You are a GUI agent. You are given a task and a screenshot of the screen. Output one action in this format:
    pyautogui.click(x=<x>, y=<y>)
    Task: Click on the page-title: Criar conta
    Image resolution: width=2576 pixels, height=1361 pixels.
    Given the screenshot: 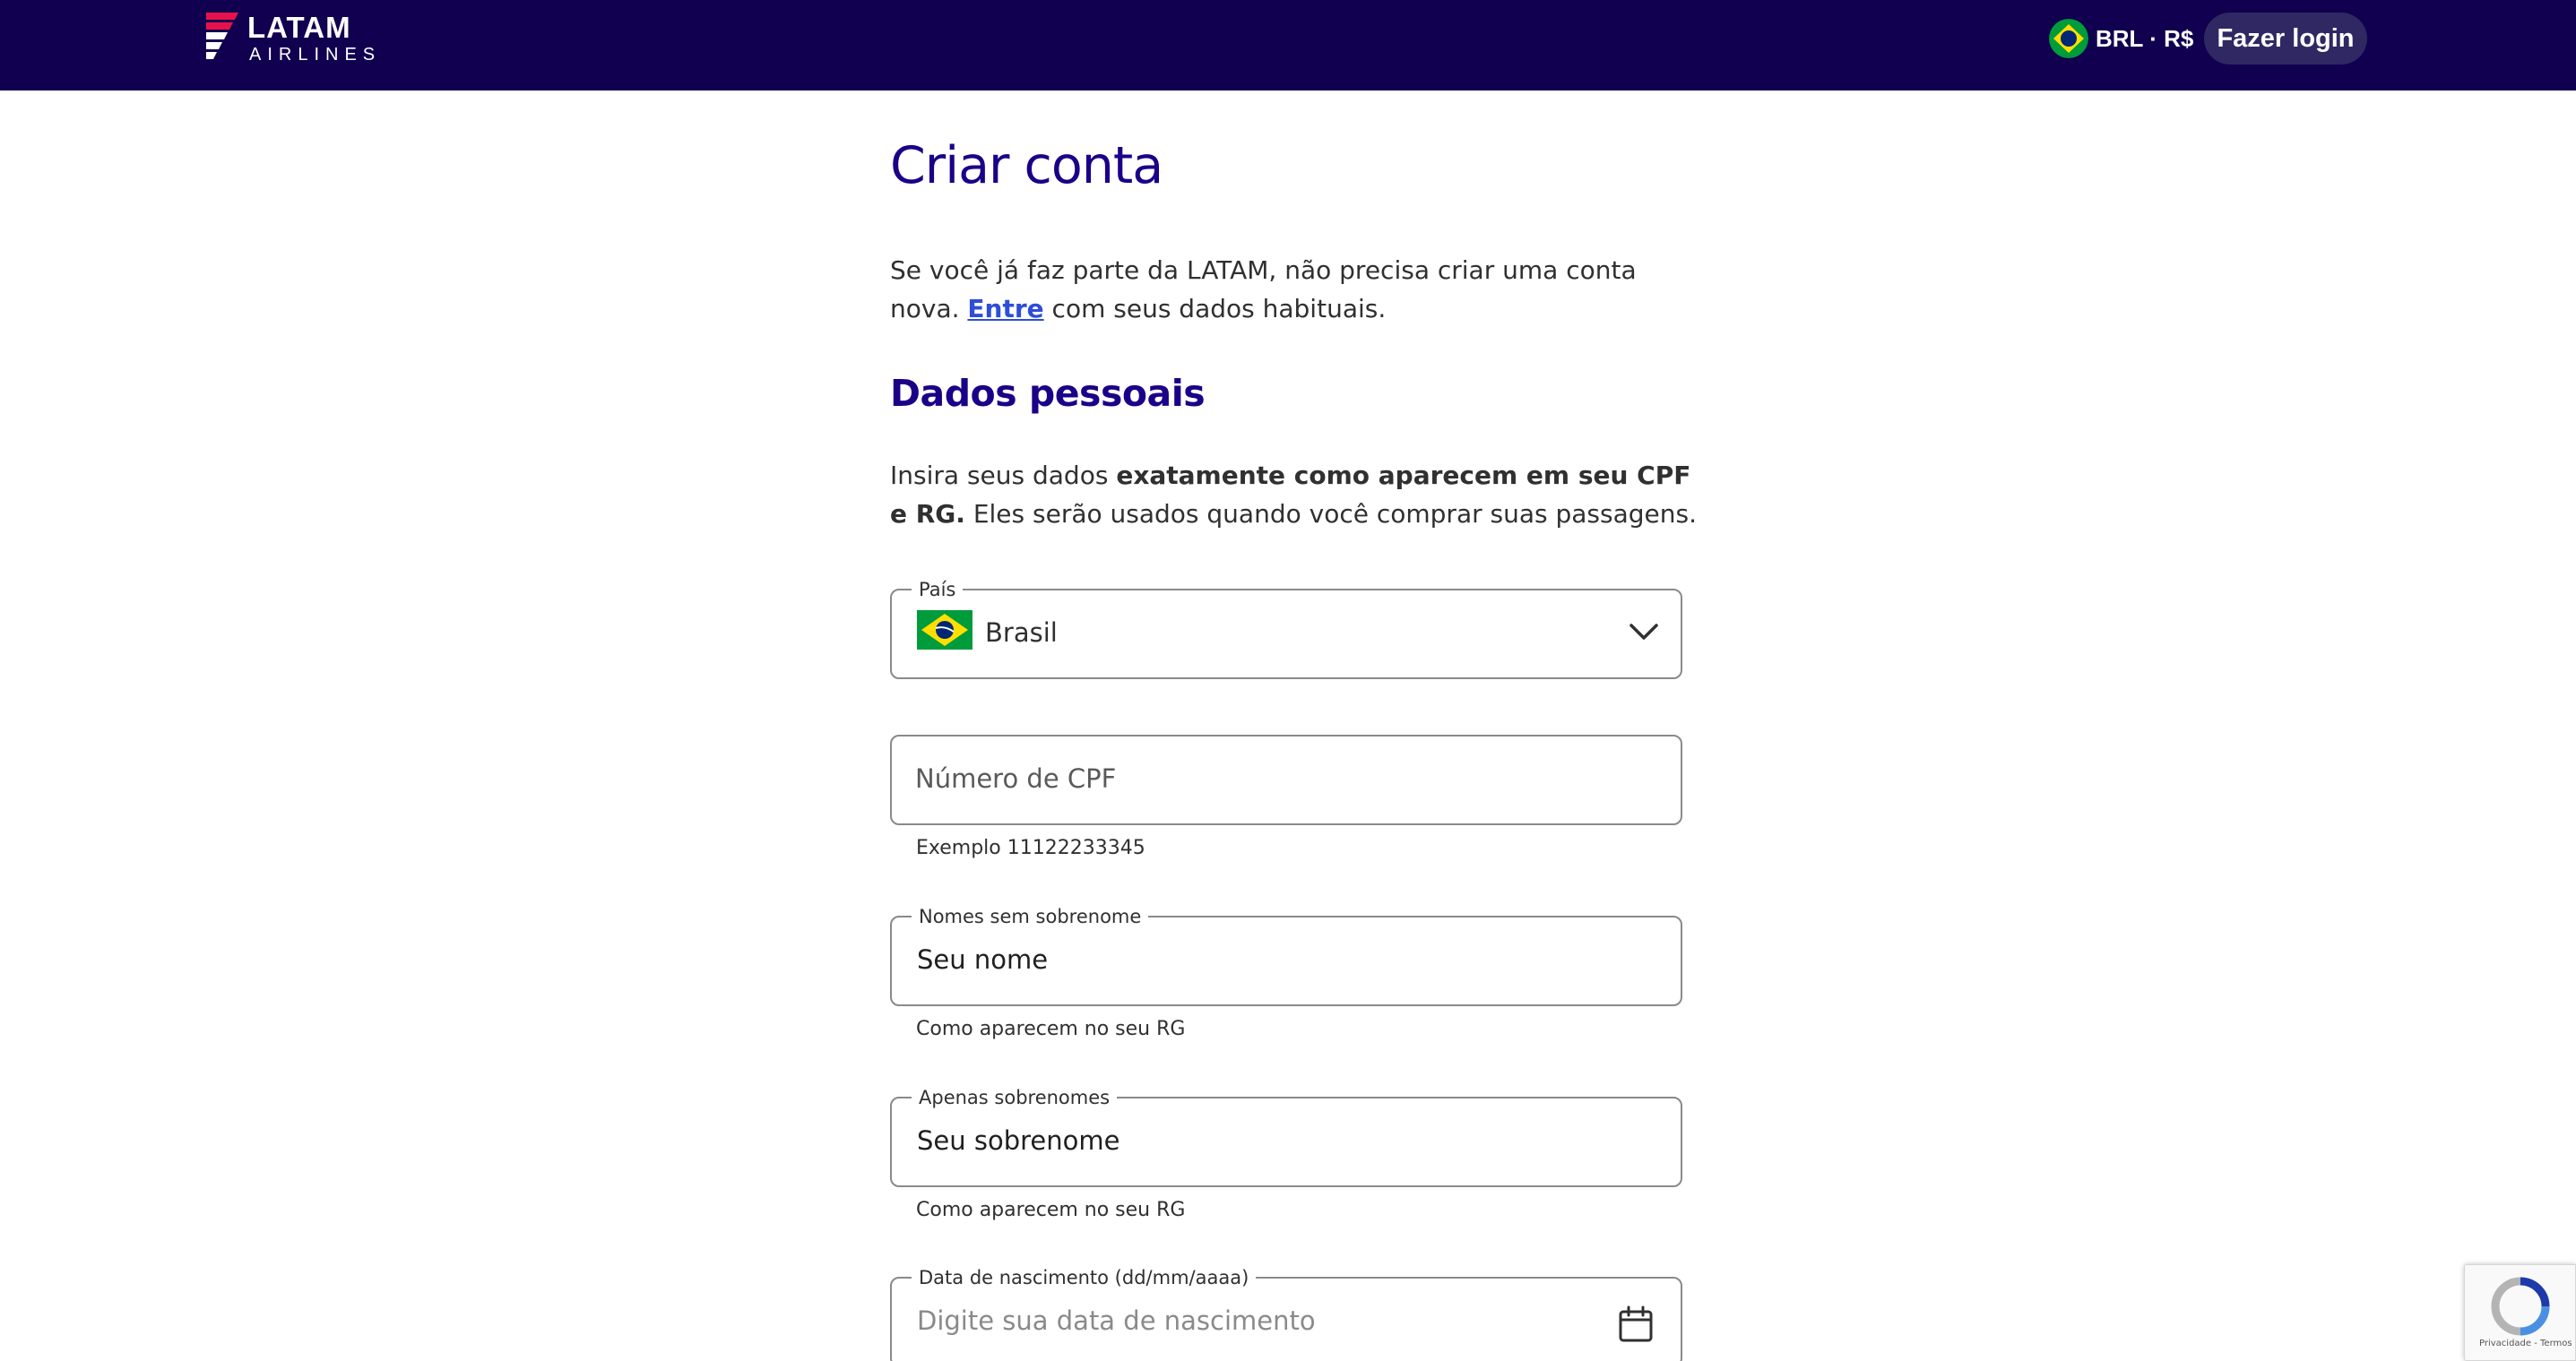 What is the action you would take?
    pyautogui.click(x=1026, y=166)
    